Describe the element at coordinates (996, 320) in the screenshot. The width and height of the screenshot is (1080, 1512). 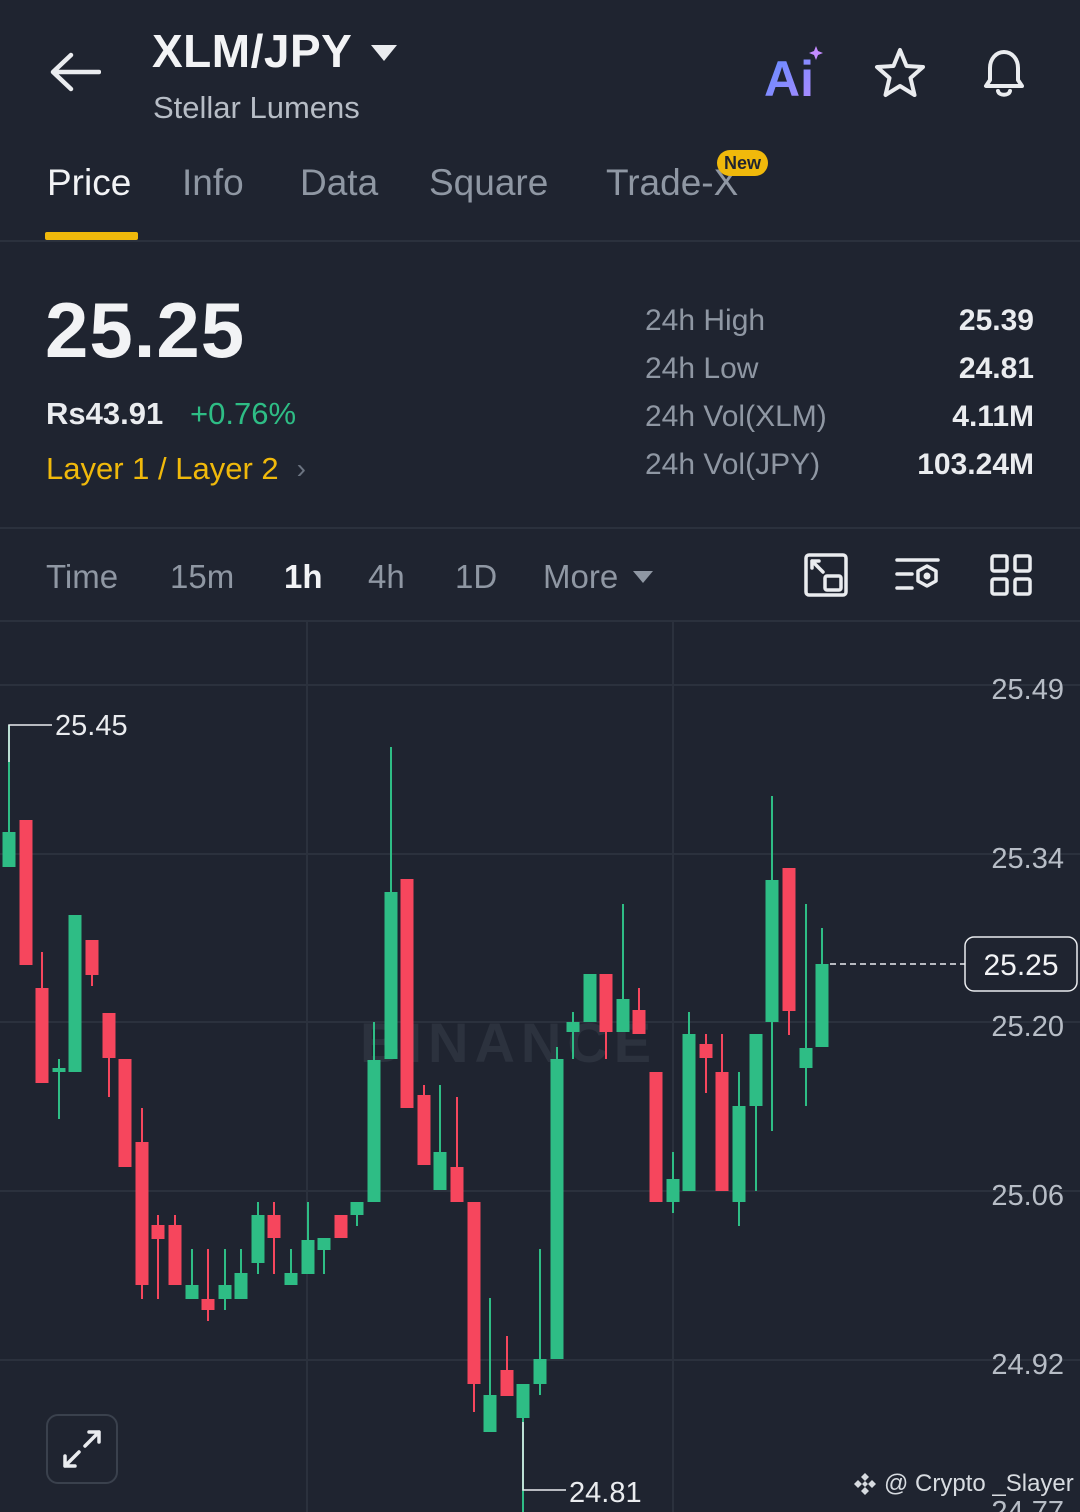
I see `stat-high-value: 25.39` at that location.